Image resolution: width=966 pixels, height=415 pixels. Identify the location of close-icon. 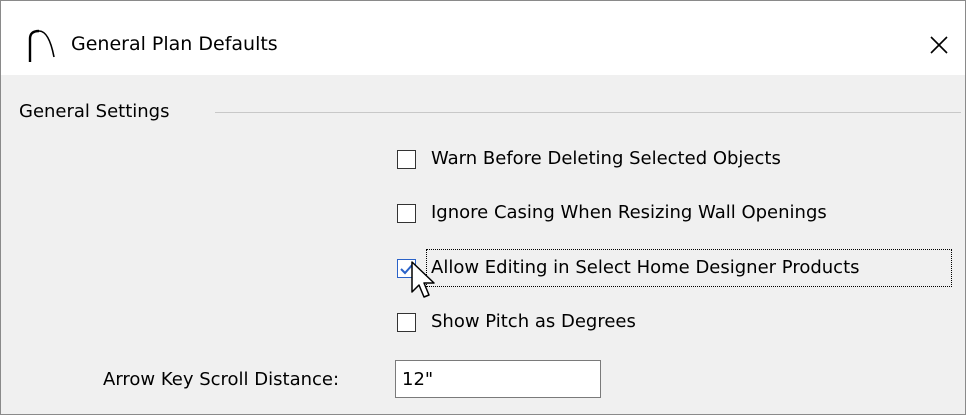
(939, 52).